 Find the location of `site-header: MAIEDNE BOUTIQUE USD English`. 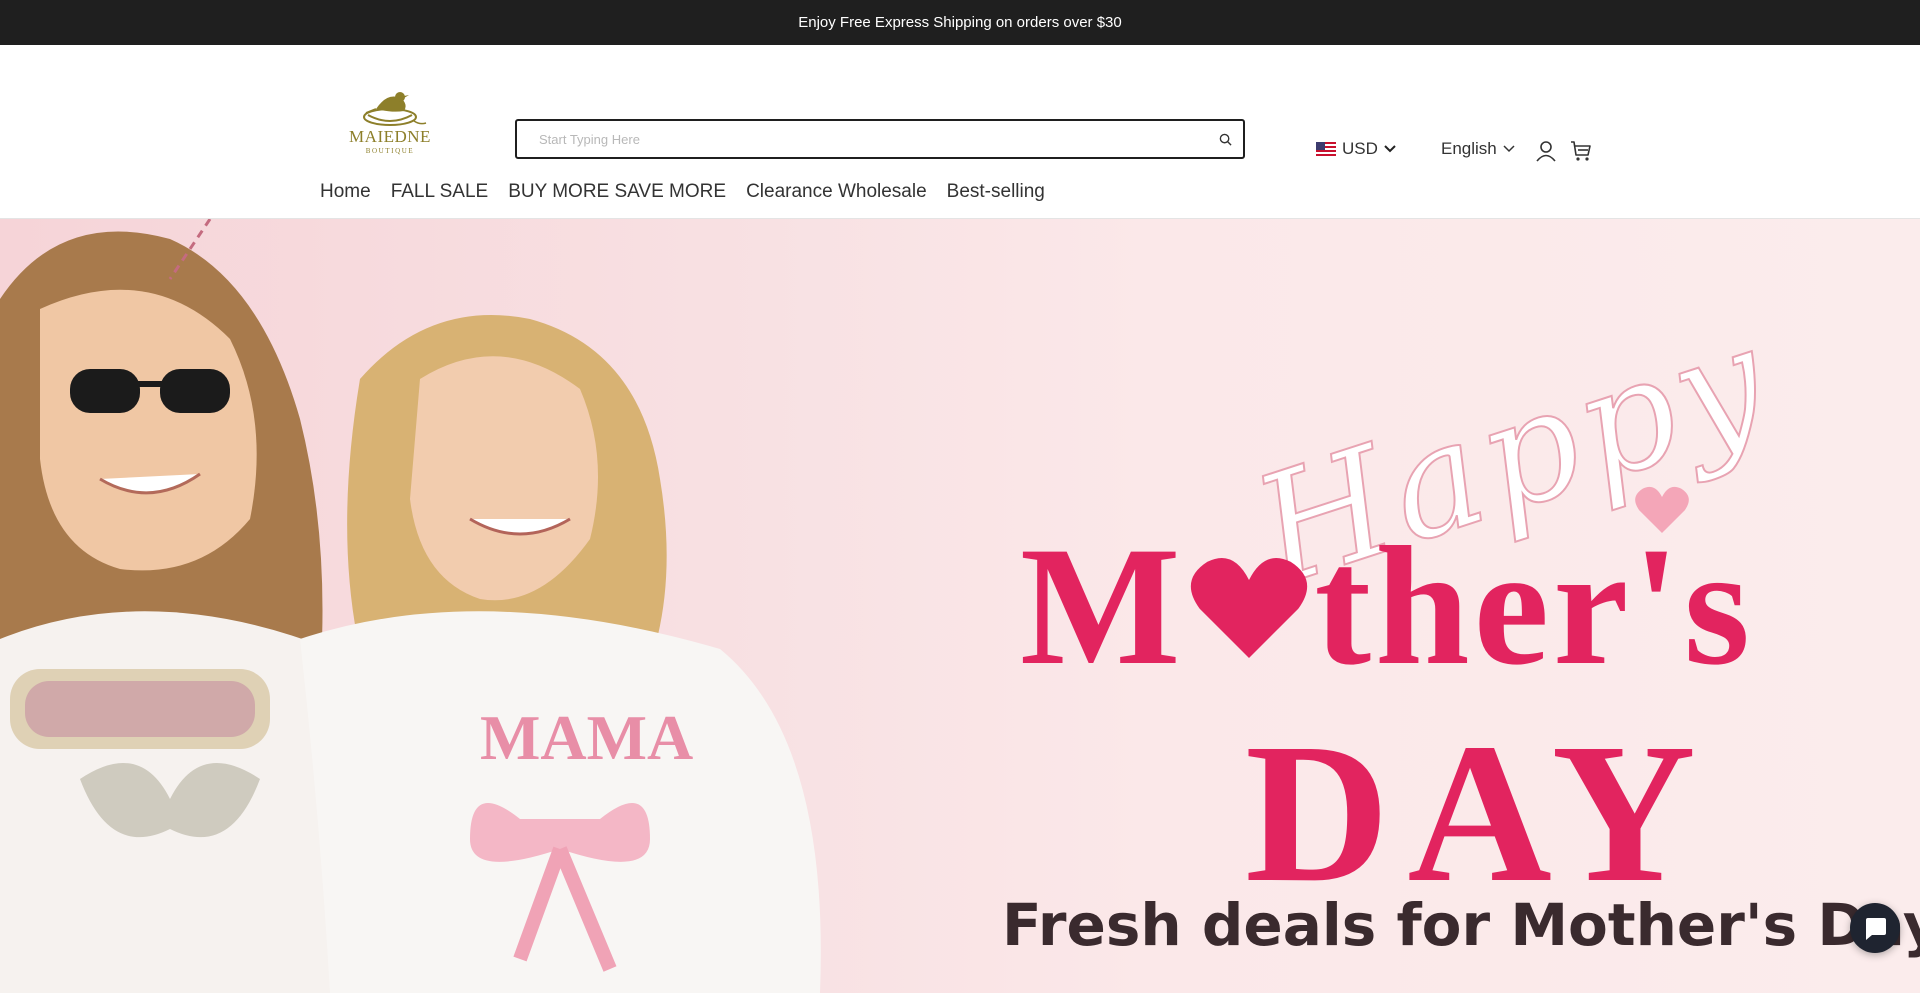

site-header: MAIEDNE BOUTIQUE USD English is located at coordinates (960, 103).